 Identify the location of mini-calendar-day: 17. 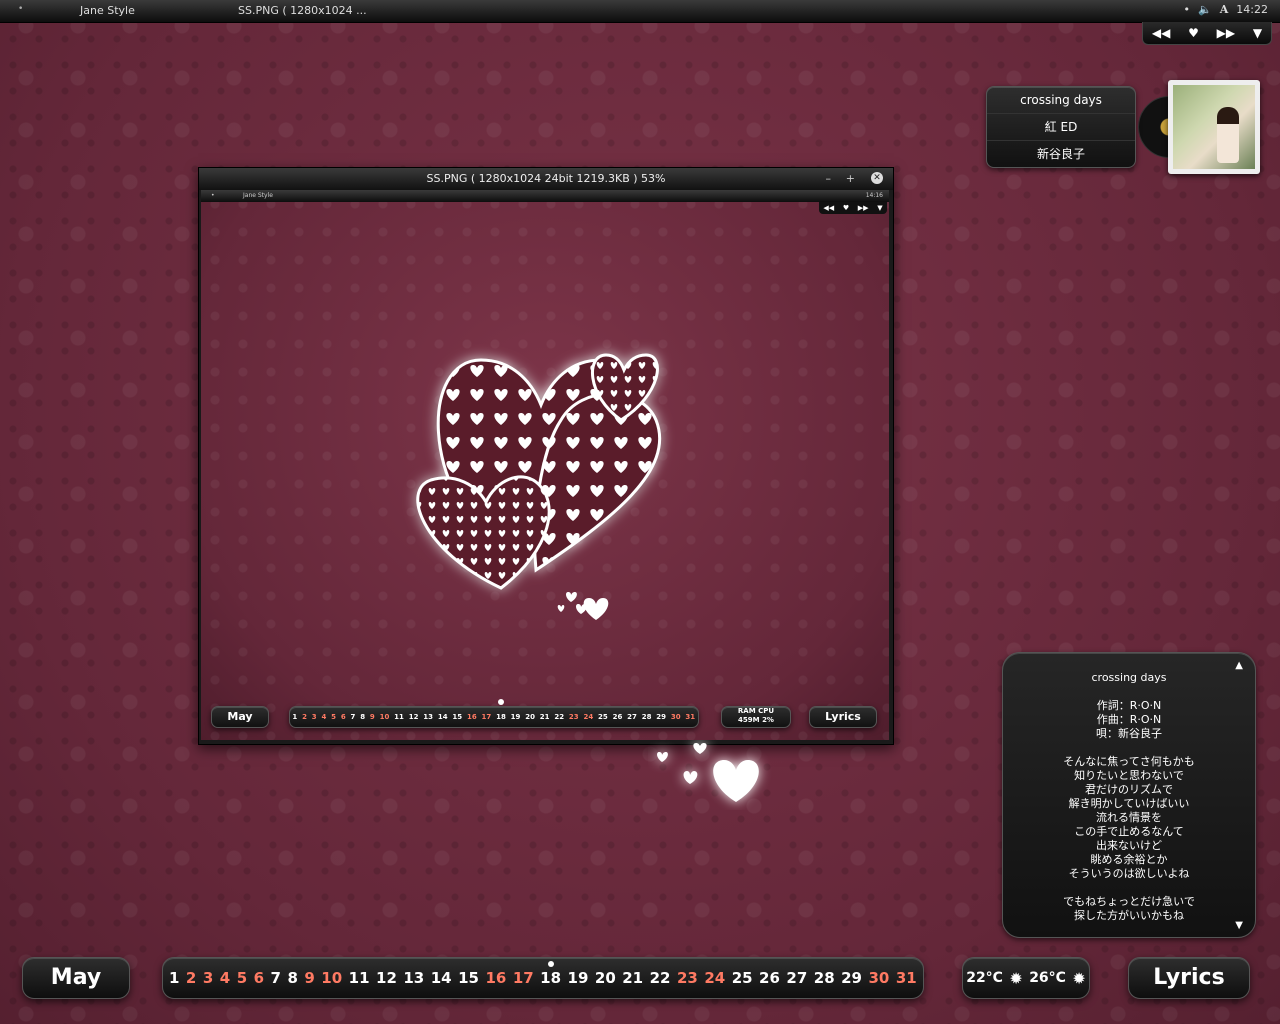
(487, 717).